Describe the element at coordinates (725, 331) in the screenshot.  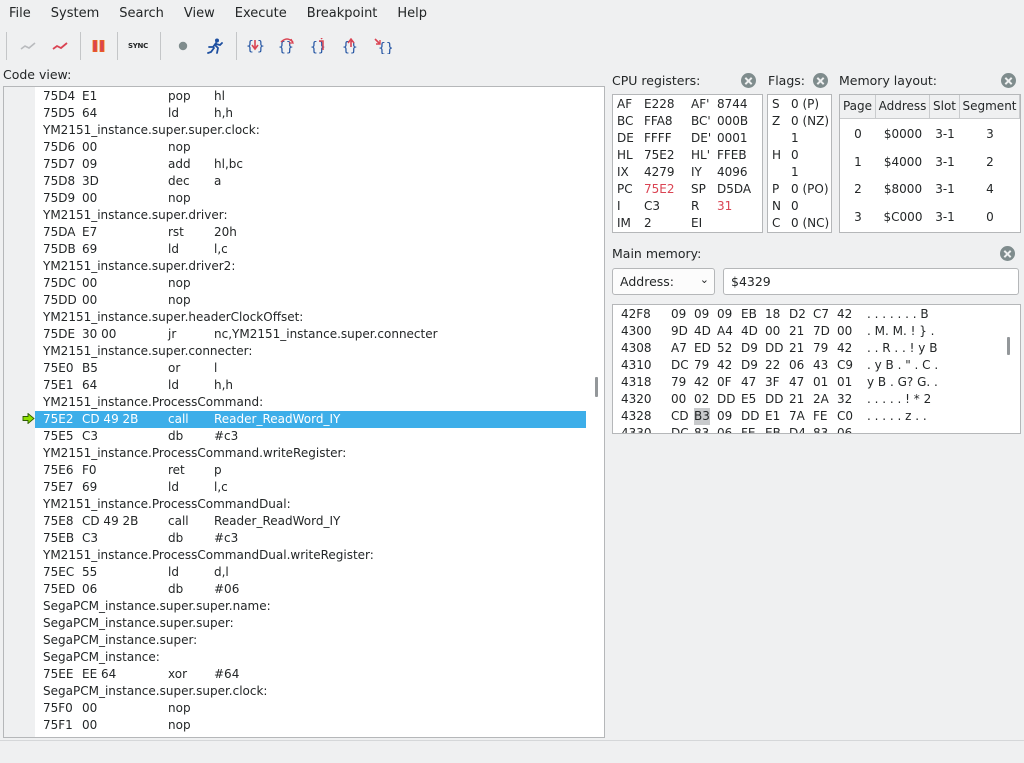
I see `memory-byte: A4` at that location.